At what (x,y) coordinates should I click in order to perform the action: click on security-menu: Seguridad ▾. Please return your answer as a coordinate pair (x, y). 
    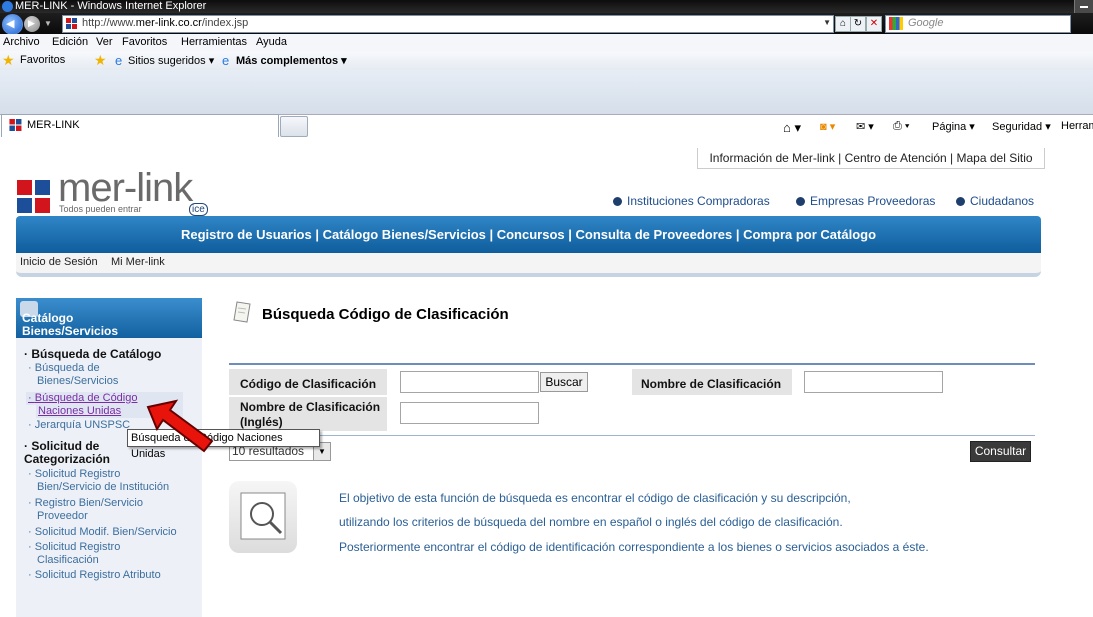
    Looking at the image, I should click on (1021, 126).